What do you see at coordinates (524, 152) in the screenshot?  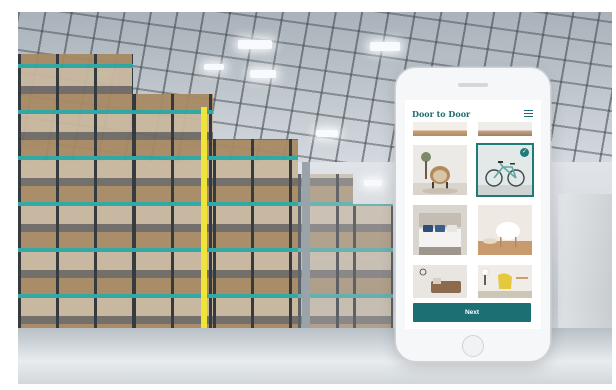 I see `checkmark-icon: ✓` at bounding box center [524, 152].